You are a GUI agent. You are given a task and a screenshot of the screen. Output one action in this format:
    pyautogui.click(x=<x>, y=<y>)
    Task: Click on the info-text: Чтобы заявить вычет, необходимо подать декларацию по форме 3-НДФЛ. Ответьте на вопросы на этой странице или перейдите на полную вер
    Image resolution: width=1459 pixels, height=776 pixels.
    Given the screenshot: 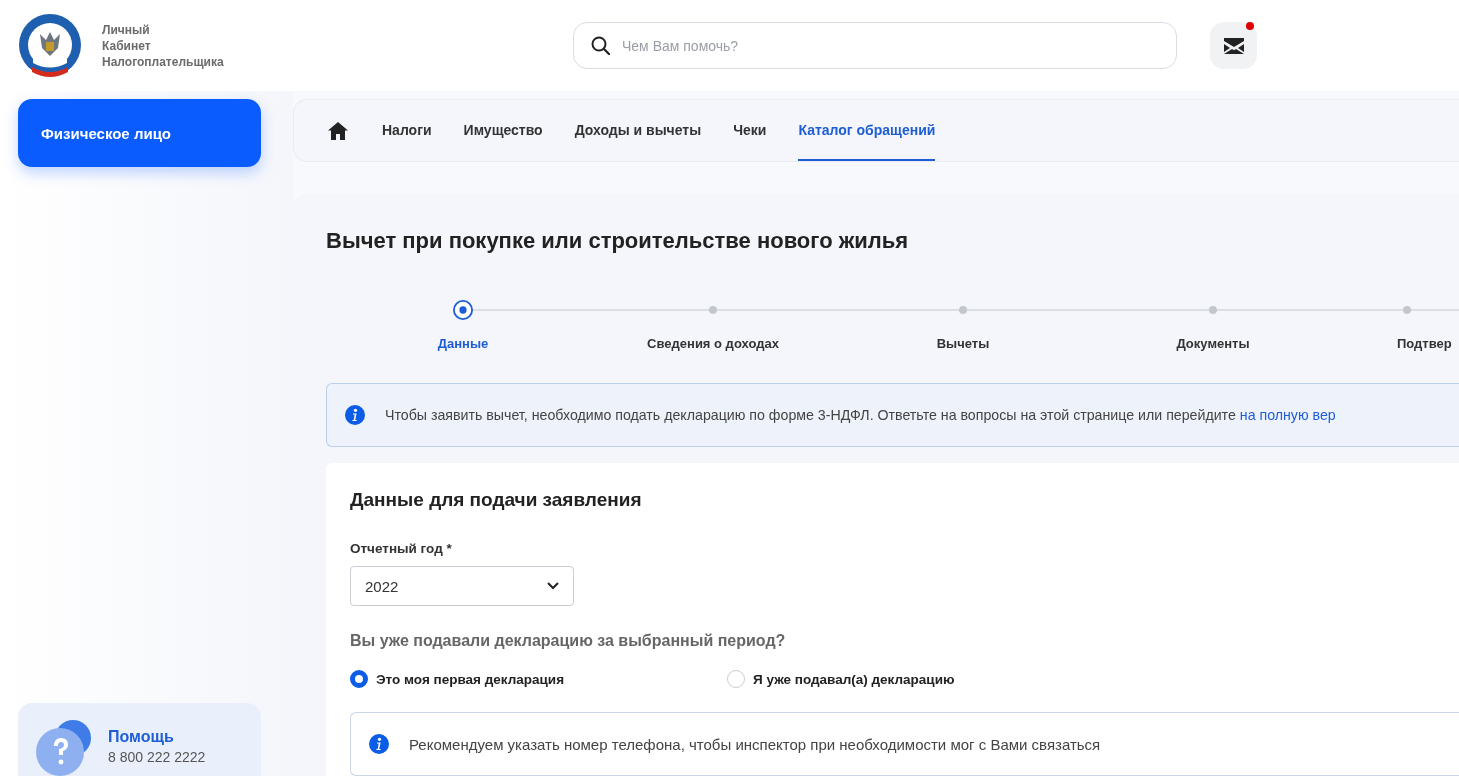 What is the action you would take?
    pyautogui.click(x=860, y=415)
    